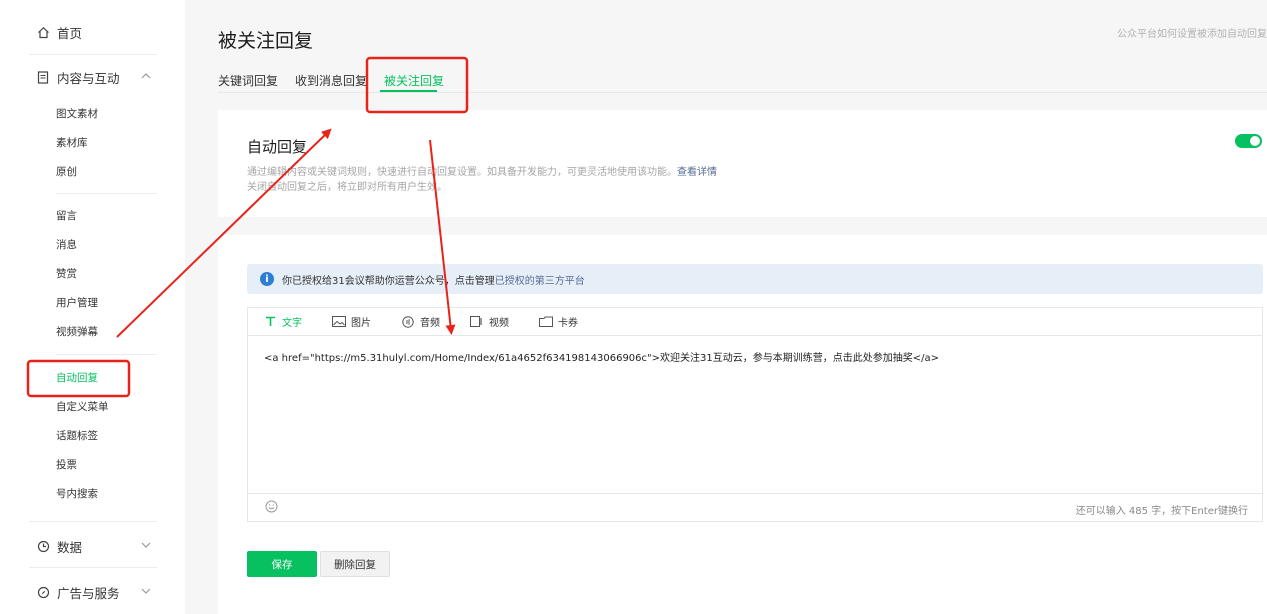 The image size is (1267, 614). I want to click on type-tab-image: 图片, so click(351, 321).